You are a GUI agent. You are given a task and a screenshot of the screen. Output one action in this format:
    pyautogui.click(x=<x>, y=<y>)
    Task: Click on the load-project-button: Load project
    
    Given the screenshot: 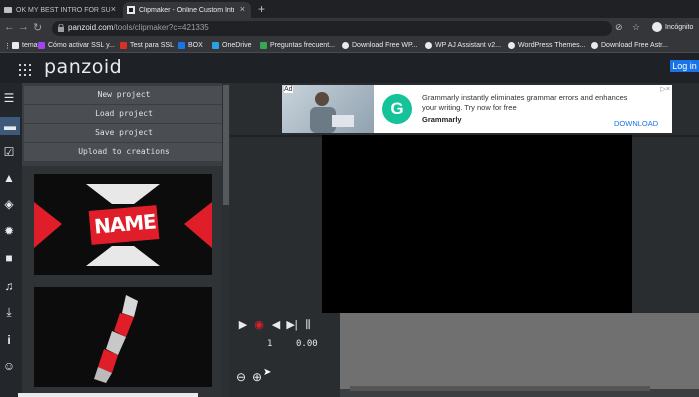 What is the action you would take?
    pyautogui.click(x=124, y=114)
    